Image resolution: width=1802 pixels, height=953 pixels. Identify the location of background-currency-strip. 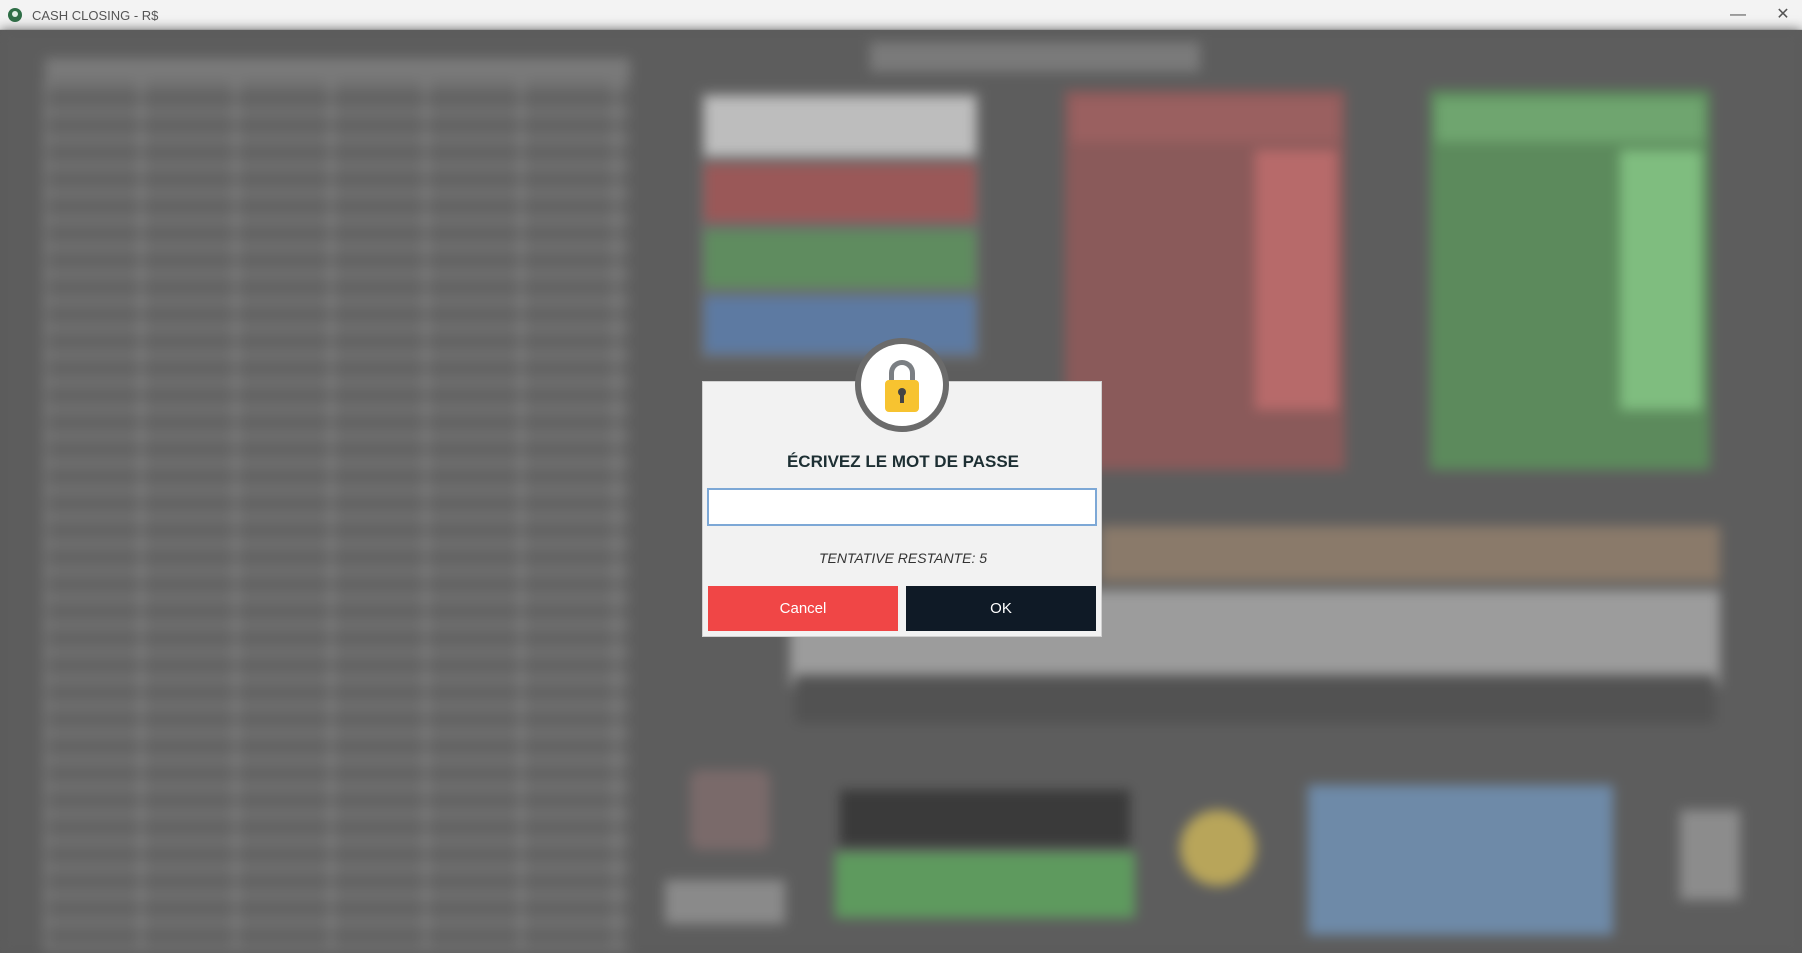
(1410, 554).